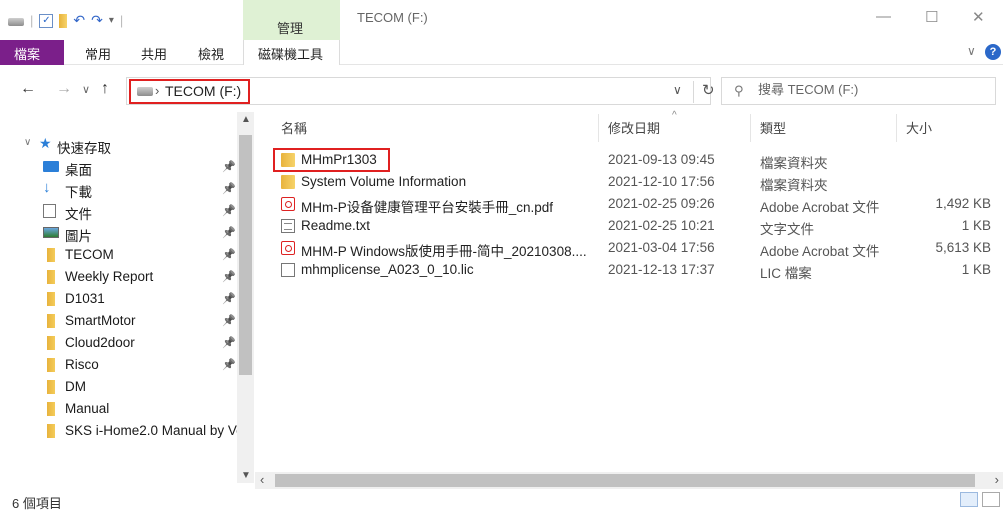 This screenshot has width=1003, height=511. Describe the element at coordinates (47, 187) in the screenshot. I see `download-icon: ↓` at that location.